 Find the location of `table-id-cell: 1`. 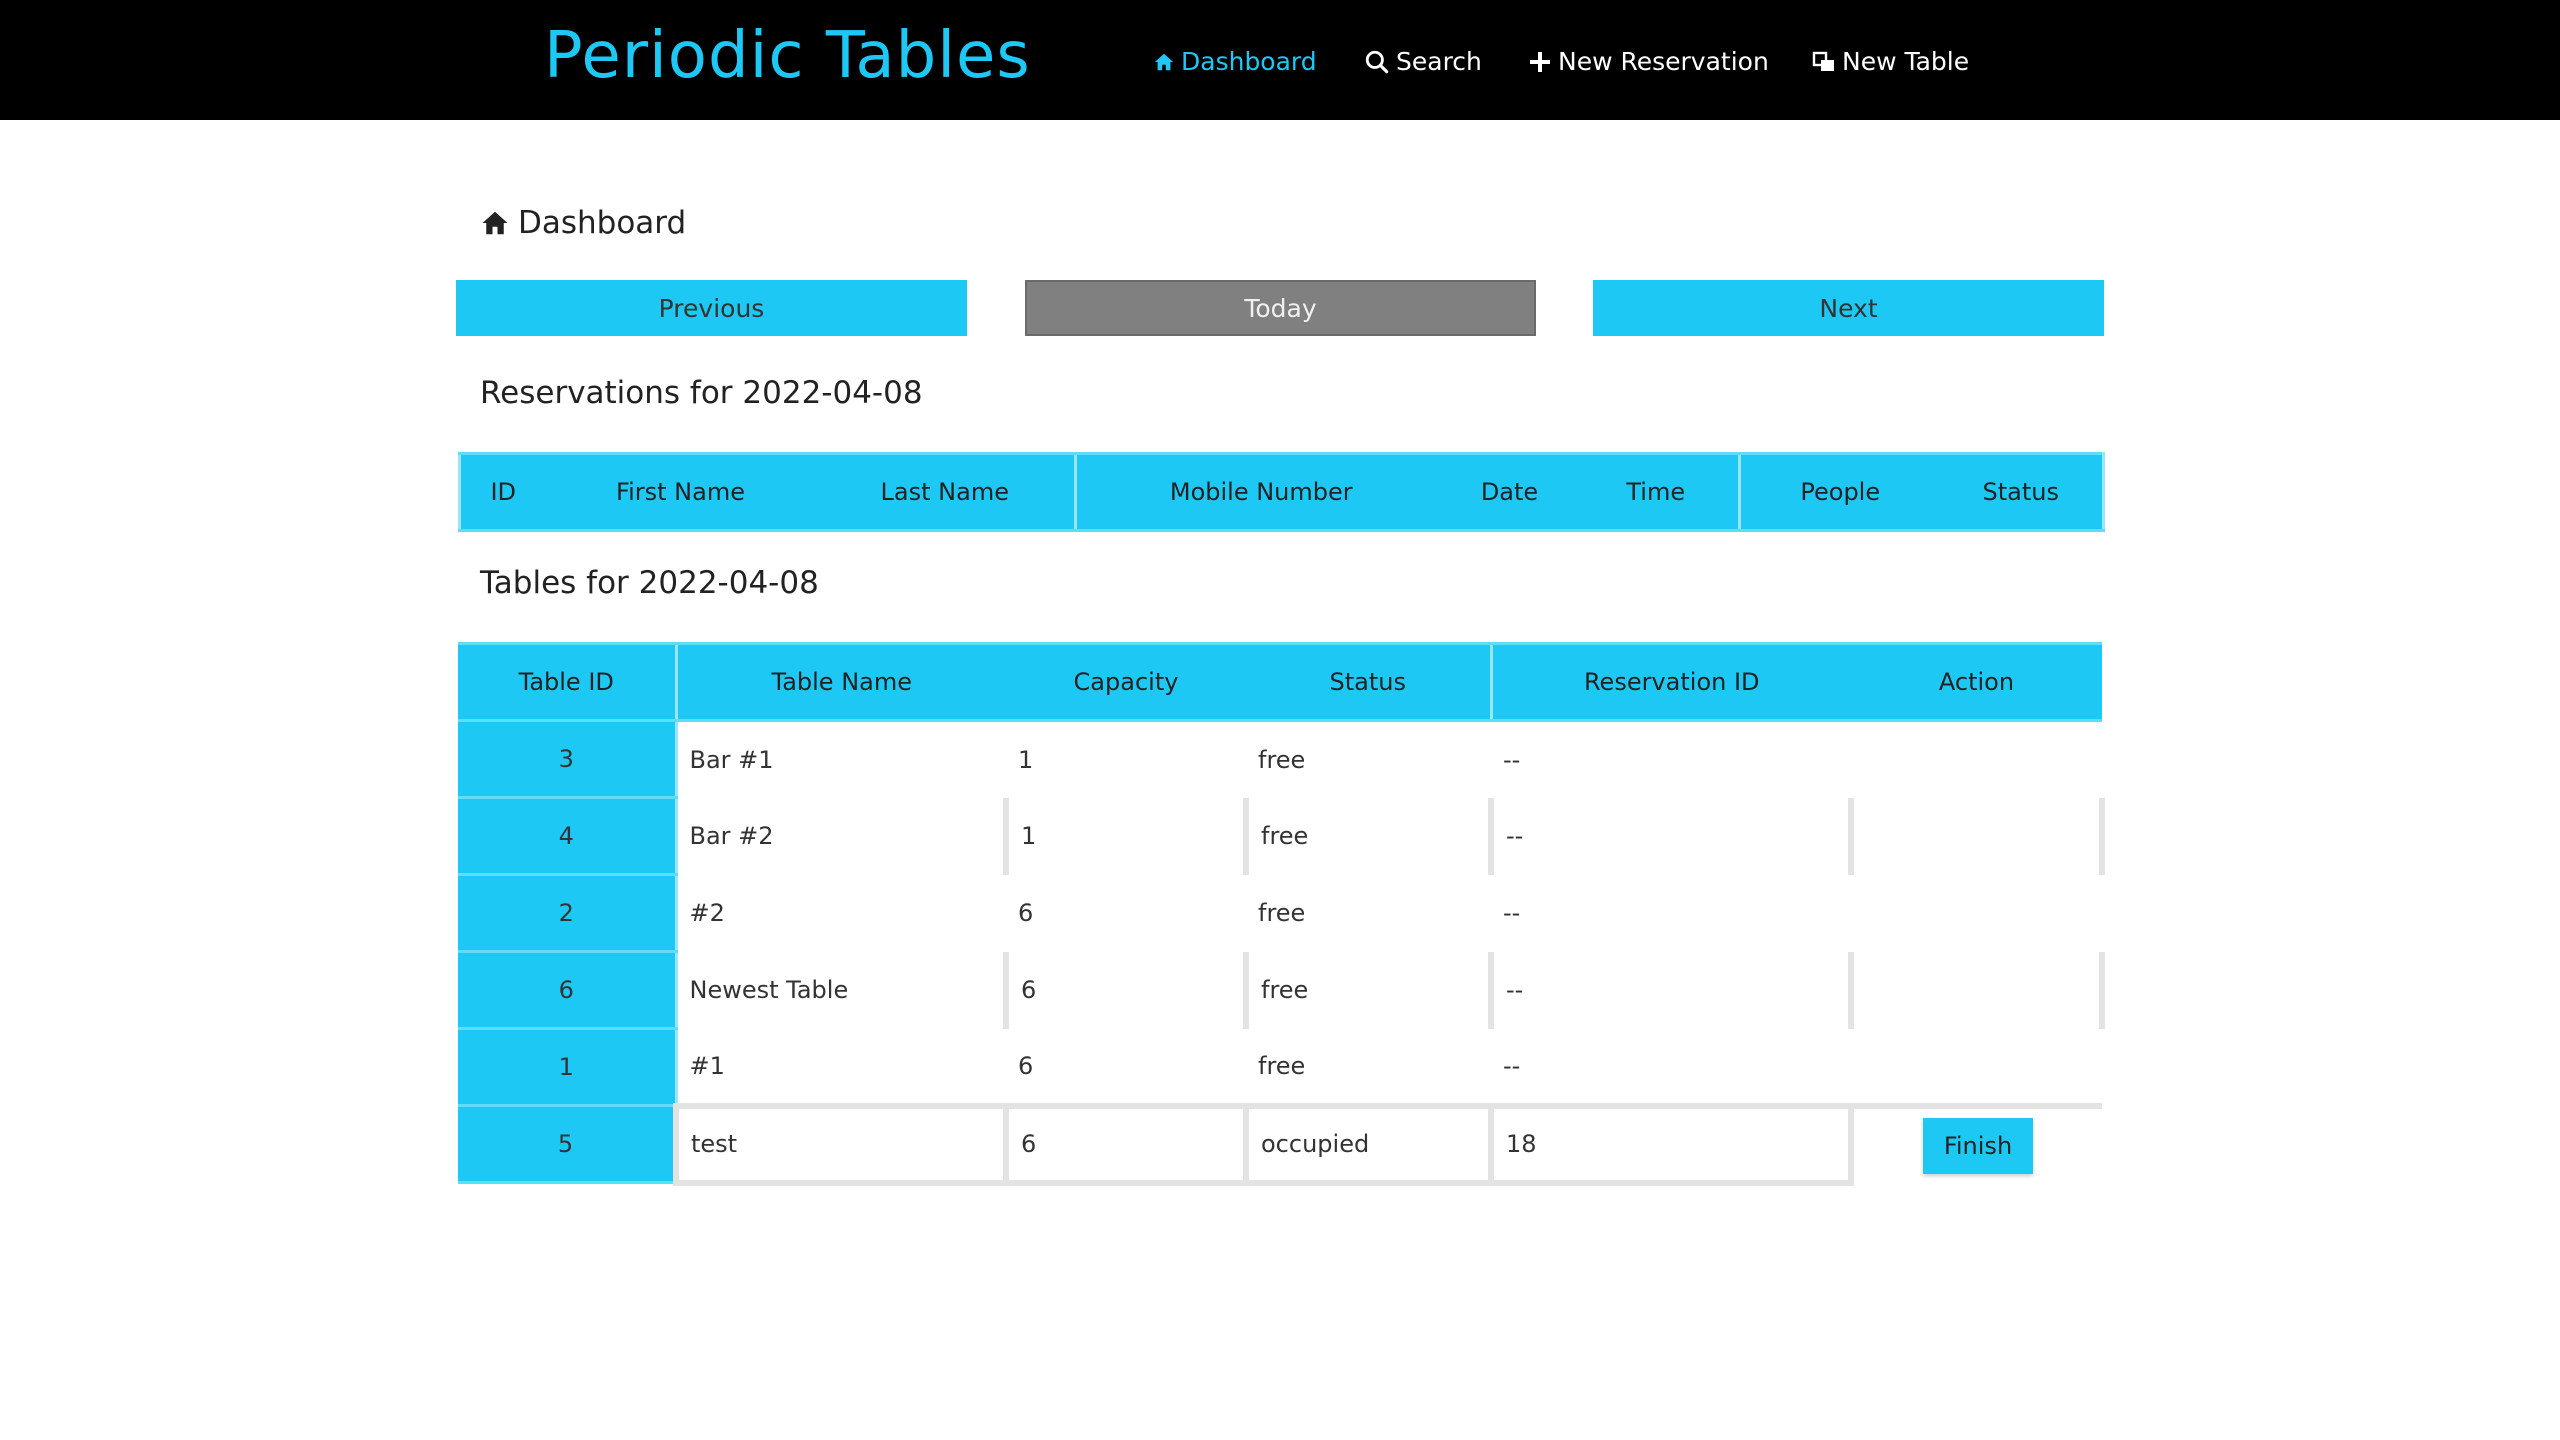

table-id-cell: 1 is located at coordinates (568, 1067).